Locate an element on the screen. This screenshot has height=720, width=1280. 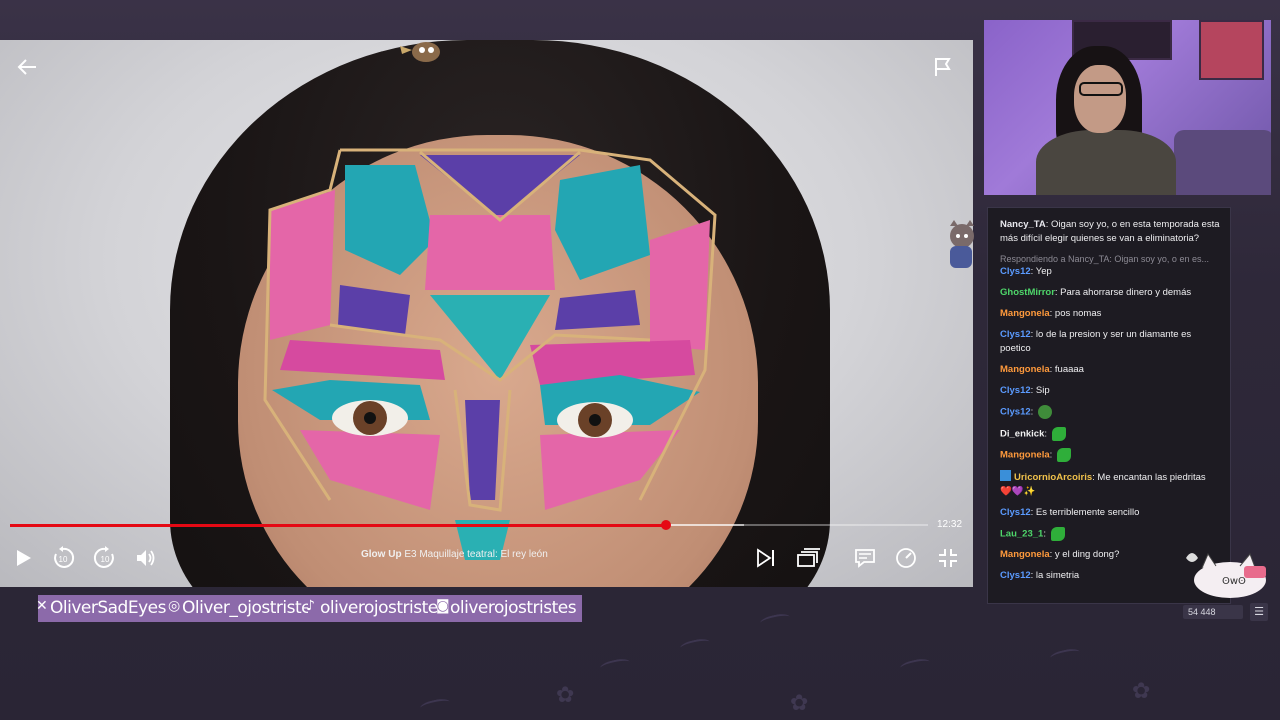
chat-message: Lau_23_1: is located at coordinates (1110, 534).